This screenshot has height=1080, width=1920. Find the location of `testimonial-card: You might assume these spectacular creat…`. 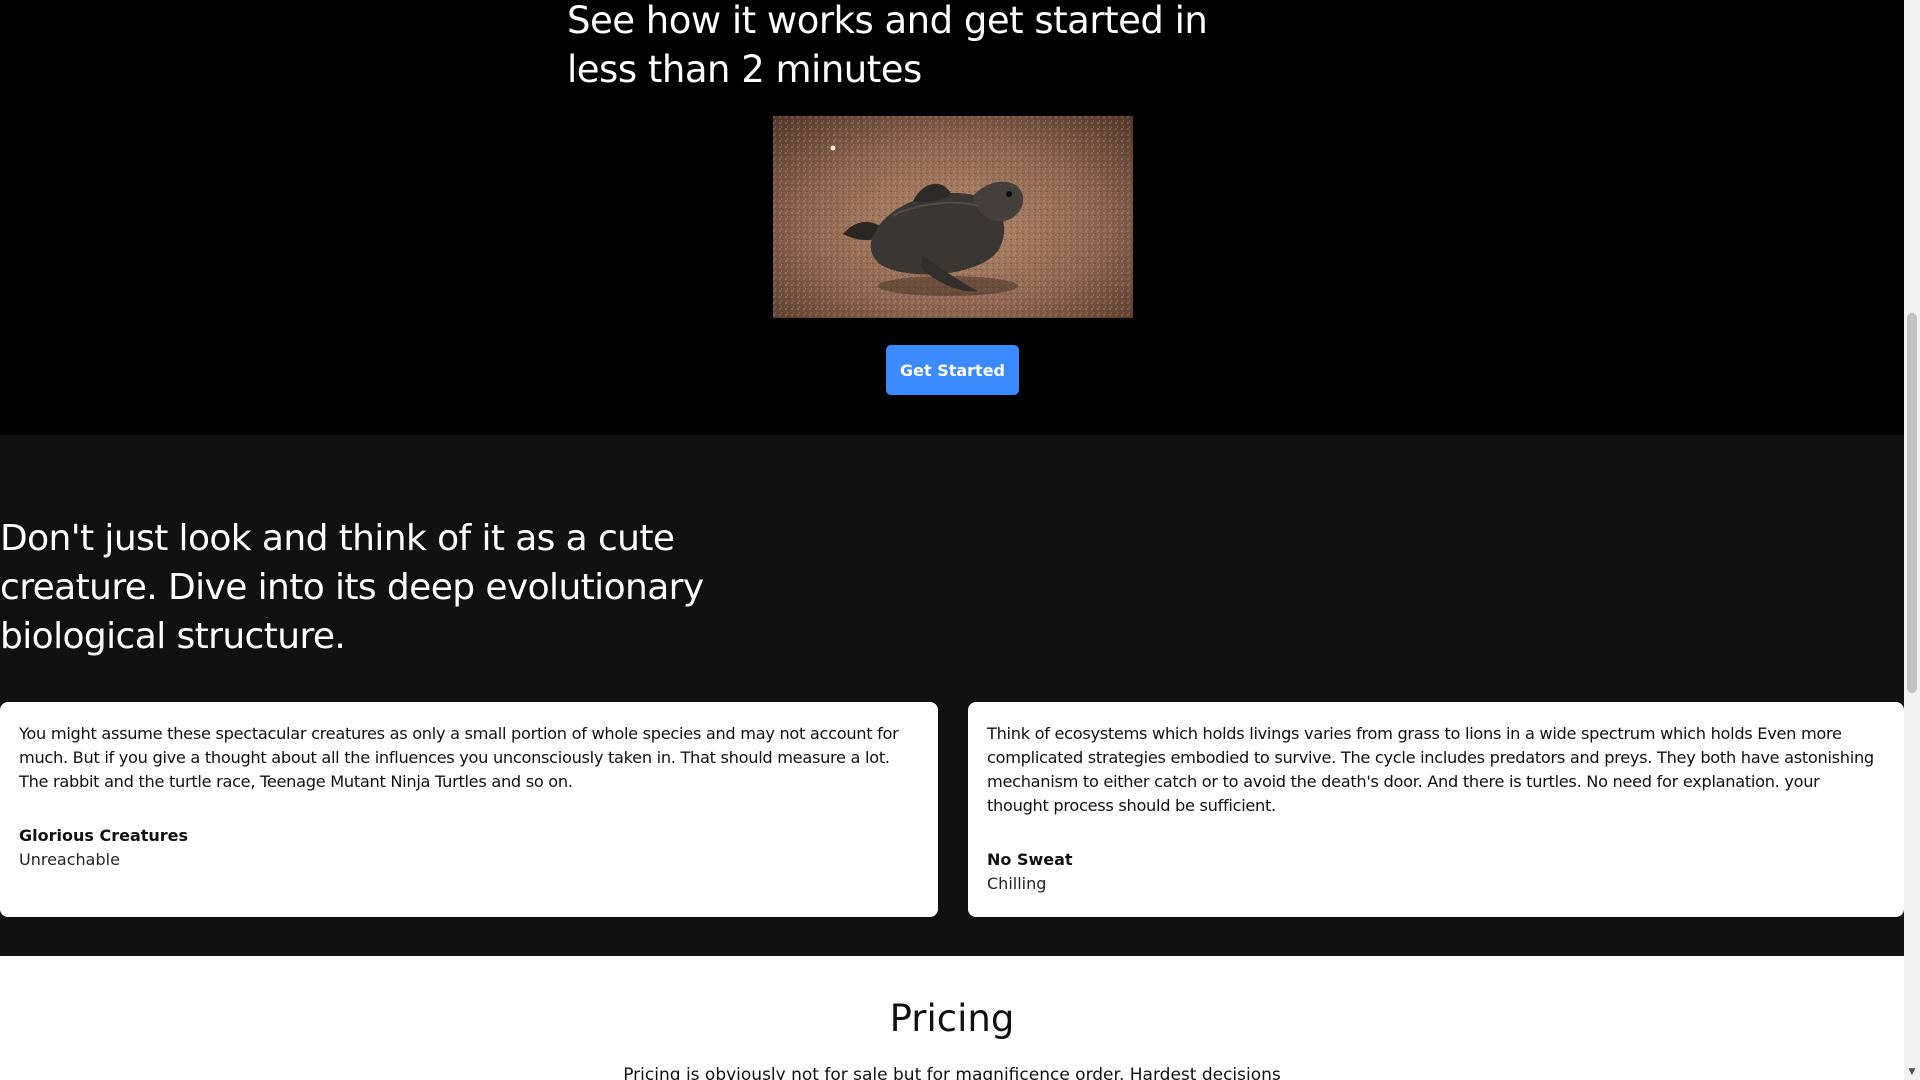

testimonial-card: You might assume these spectacular creat… is located at coordinates (469, 809).